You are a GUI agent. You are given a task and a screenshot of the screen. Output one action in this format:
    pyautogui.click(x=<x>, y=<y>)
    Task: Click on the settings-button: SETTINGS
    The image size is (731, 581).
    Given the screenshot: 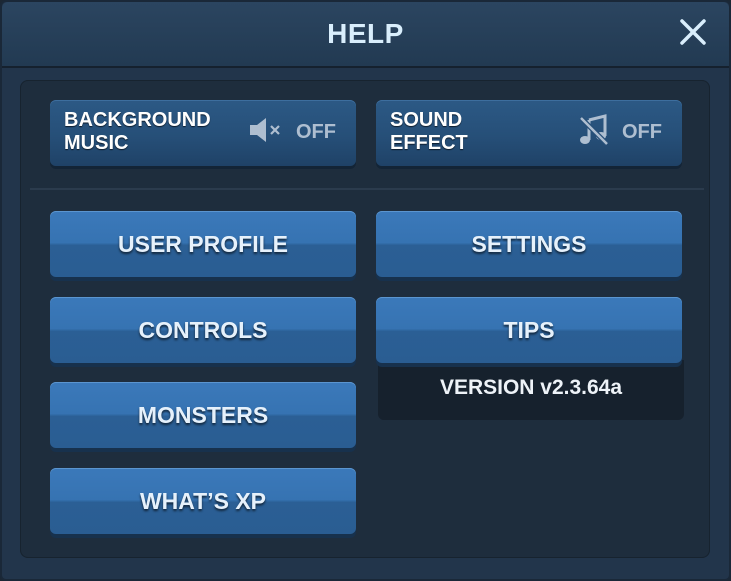 What is the action you would take?
    pyautogui.click(x=529, y=244)
    